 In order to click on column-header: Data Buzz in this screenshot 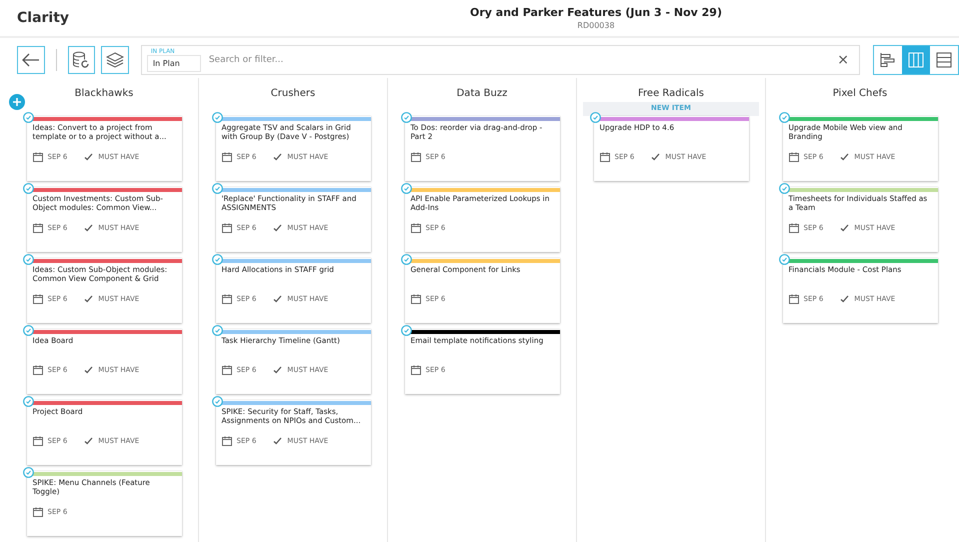, I will do `click(482, 94)`.